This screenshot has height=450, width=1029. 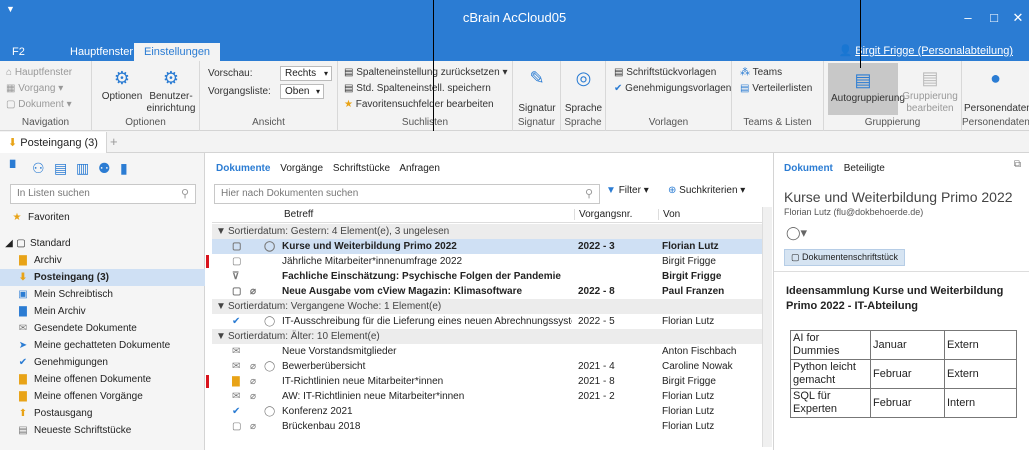 What do you see at coordinates (588, 194) in the screenshot?
I see `search-icon: ⚲` at bounding box center [588, 194].